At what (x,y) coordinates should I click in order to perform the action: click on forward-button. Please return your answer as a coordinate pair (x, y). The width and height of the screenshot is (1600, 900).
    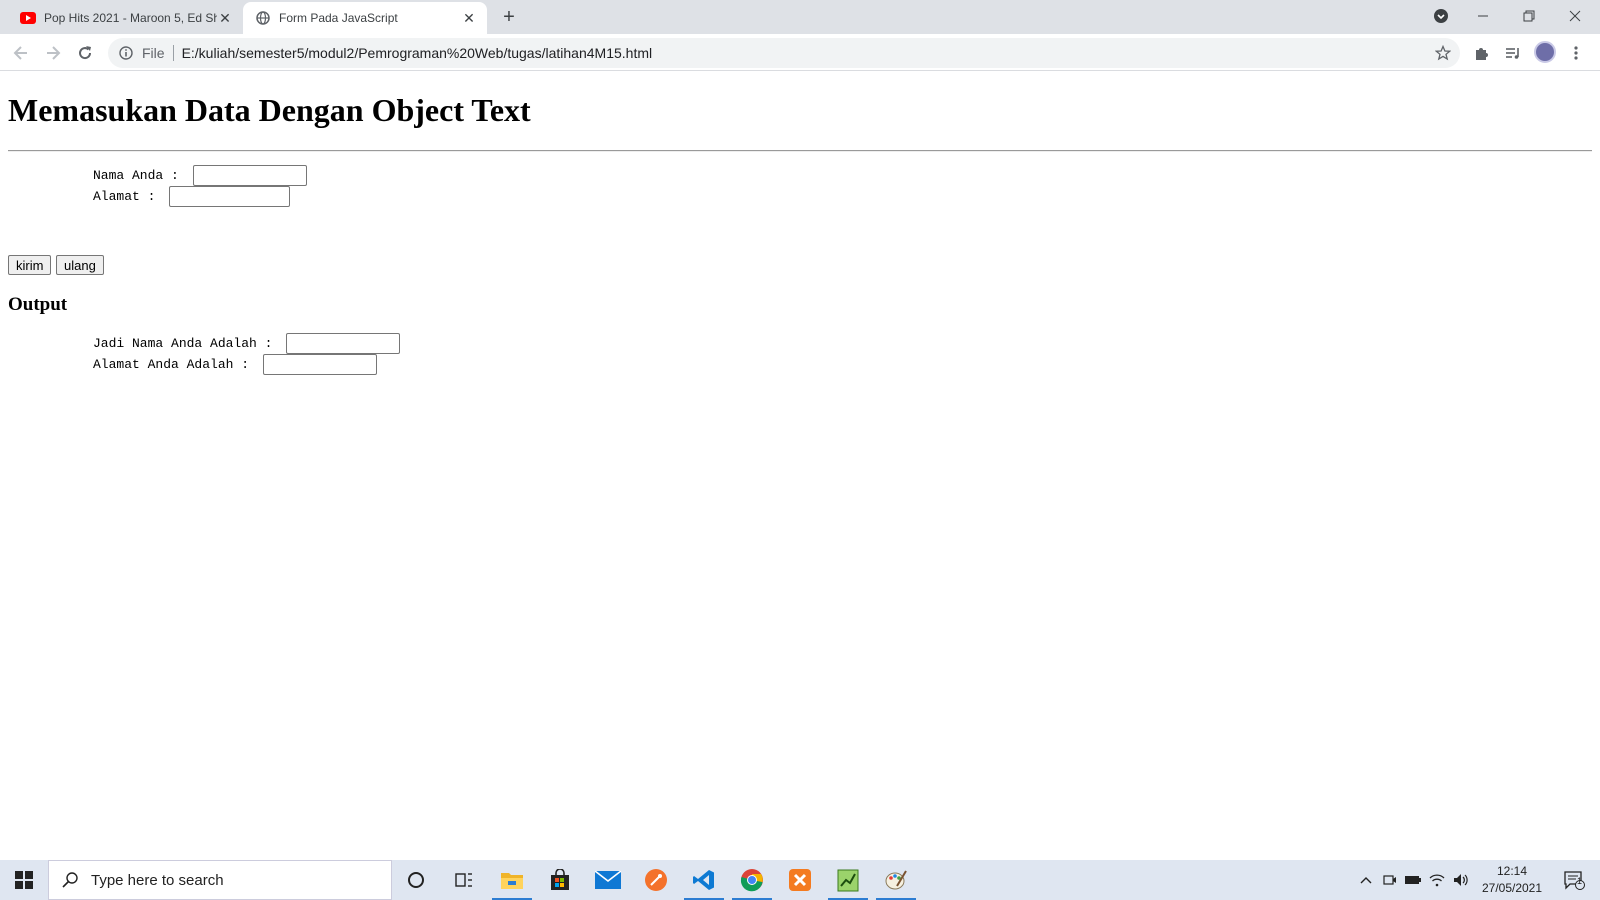
    Looking at the image, I should click on (53, 53).